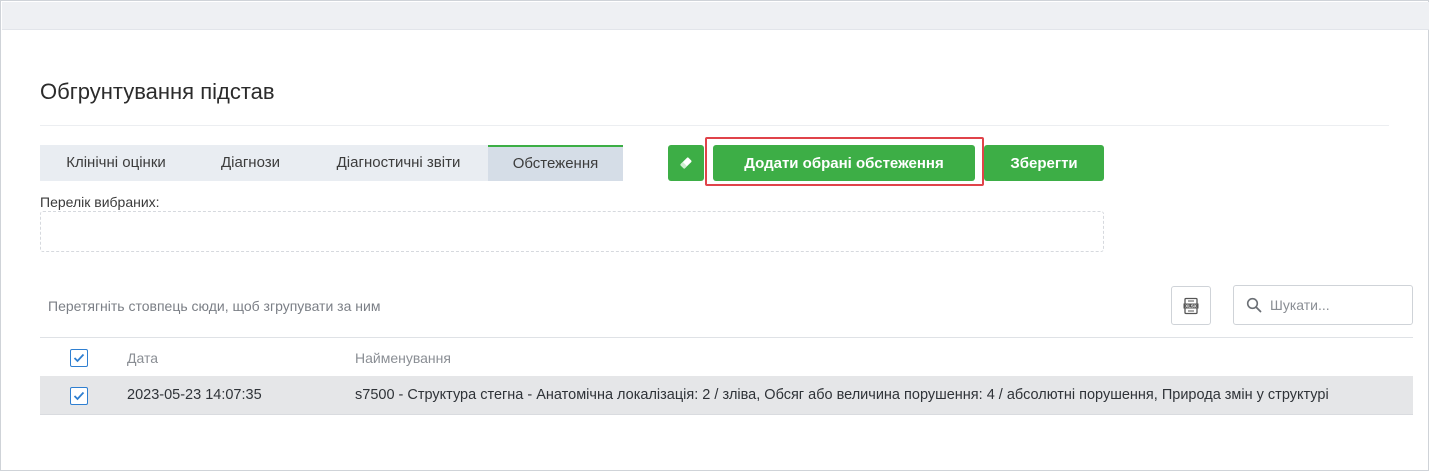 The height and width of the screenshot is (471, 1429). What do you see at coordinates (555, 163) in the screenshot?
I see `tab-observations: Обстеження` at bounding box center [555, 163].